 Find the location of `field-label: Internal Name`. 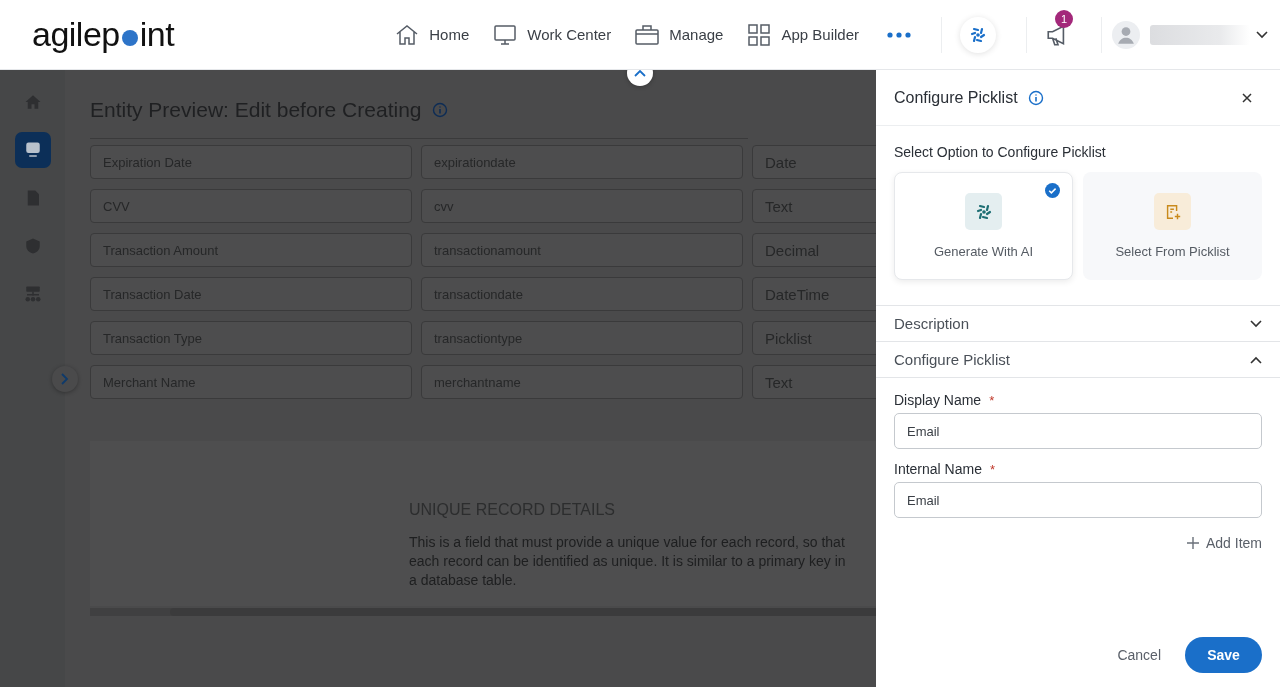

field-label: Internal Name is located at coordinates (938, 469).